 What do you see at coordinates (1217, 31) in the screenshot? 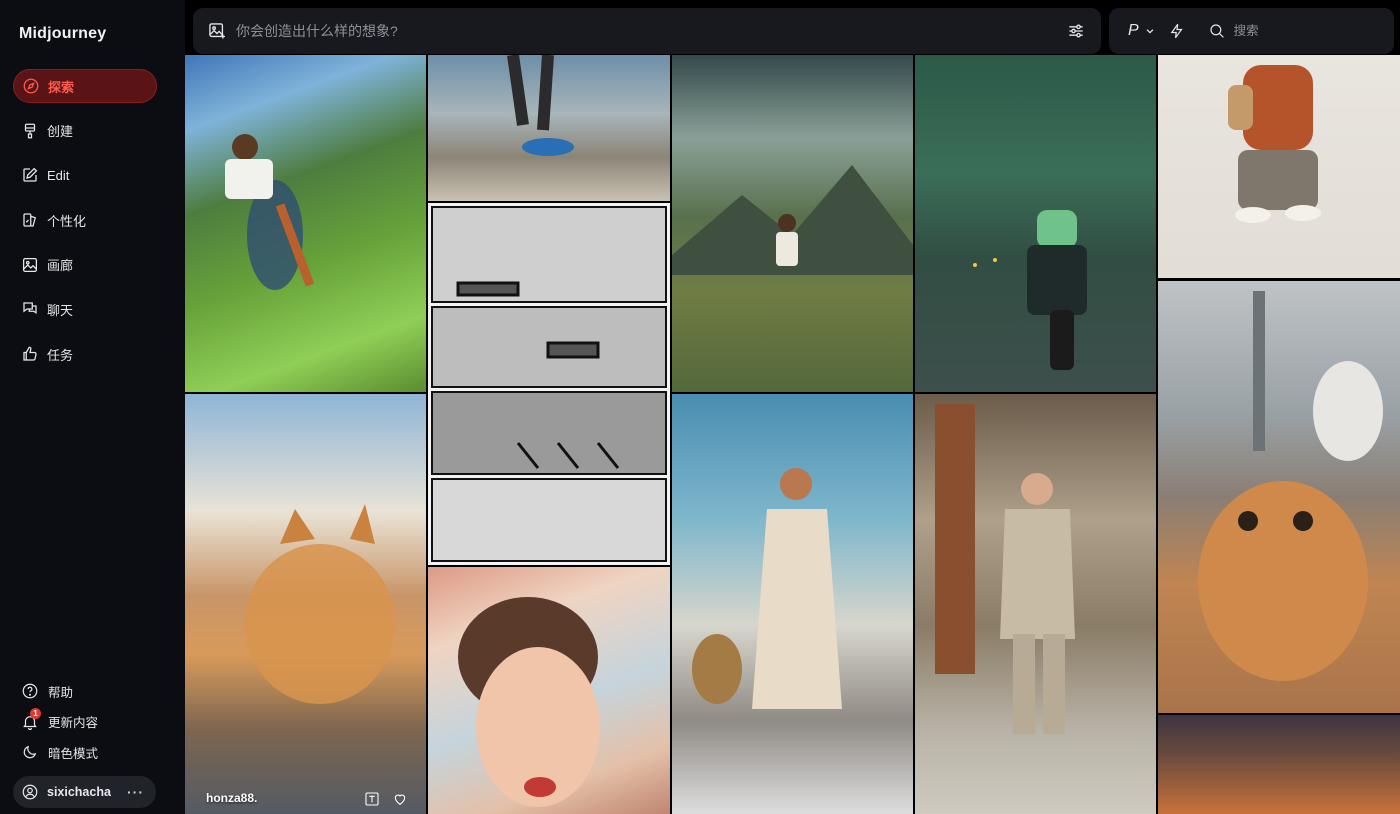
I see `search-icon` at bounding box center [1217, 31].